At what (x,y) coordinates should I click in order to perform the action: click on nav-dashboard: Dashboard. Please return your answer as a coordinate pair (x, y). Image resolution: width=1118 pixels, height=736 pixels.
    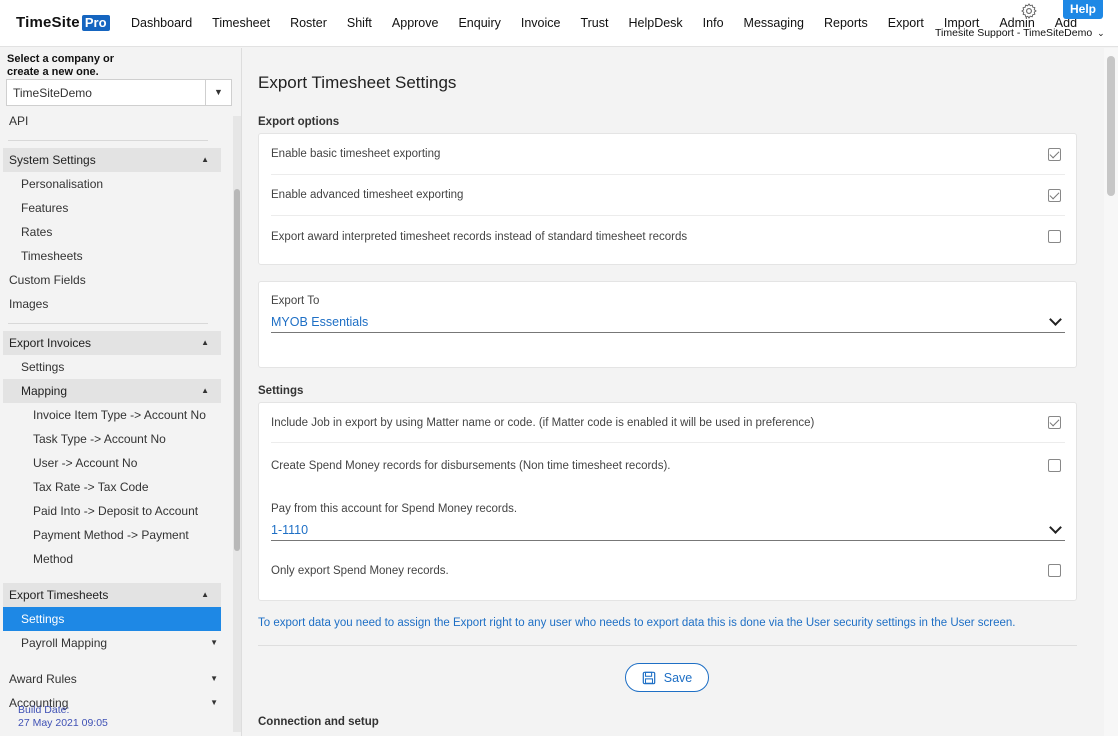
    Looking at the image, I should click on (161, 23).